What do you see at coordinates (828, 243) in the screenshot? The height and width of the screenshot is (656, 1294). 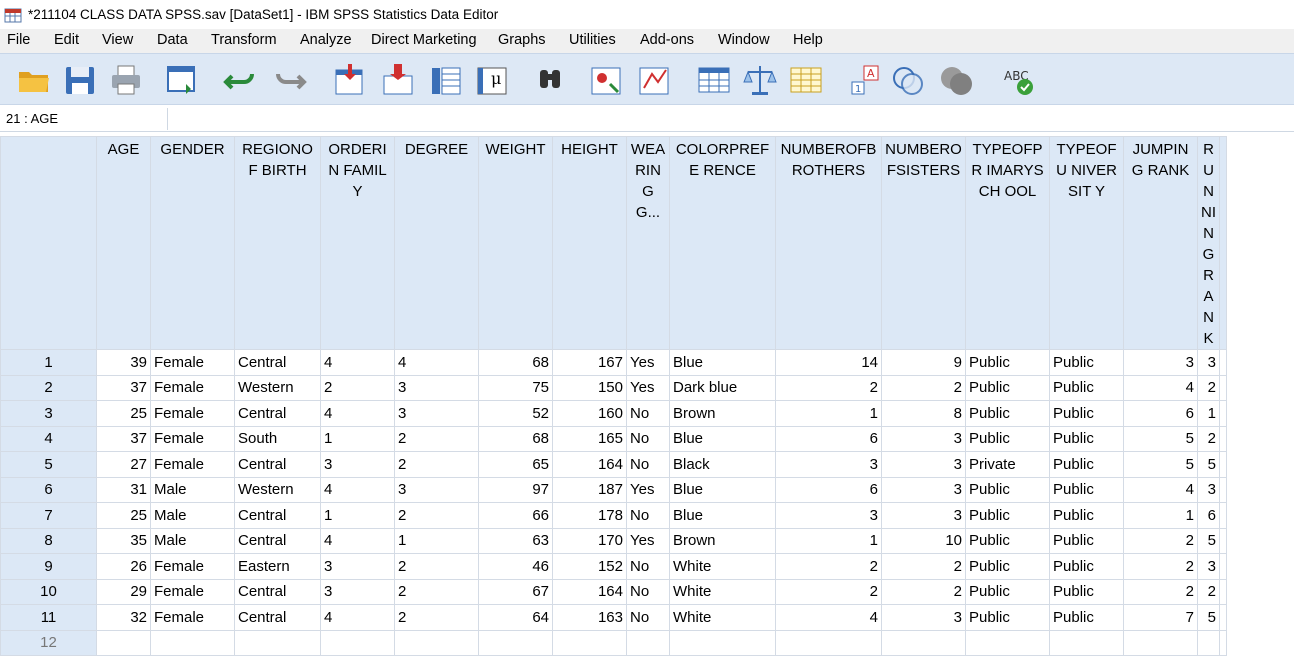 I see `column-header-numberofbrothers: NUMBEROFB ROTHERS` at bounding box center [828, 243].